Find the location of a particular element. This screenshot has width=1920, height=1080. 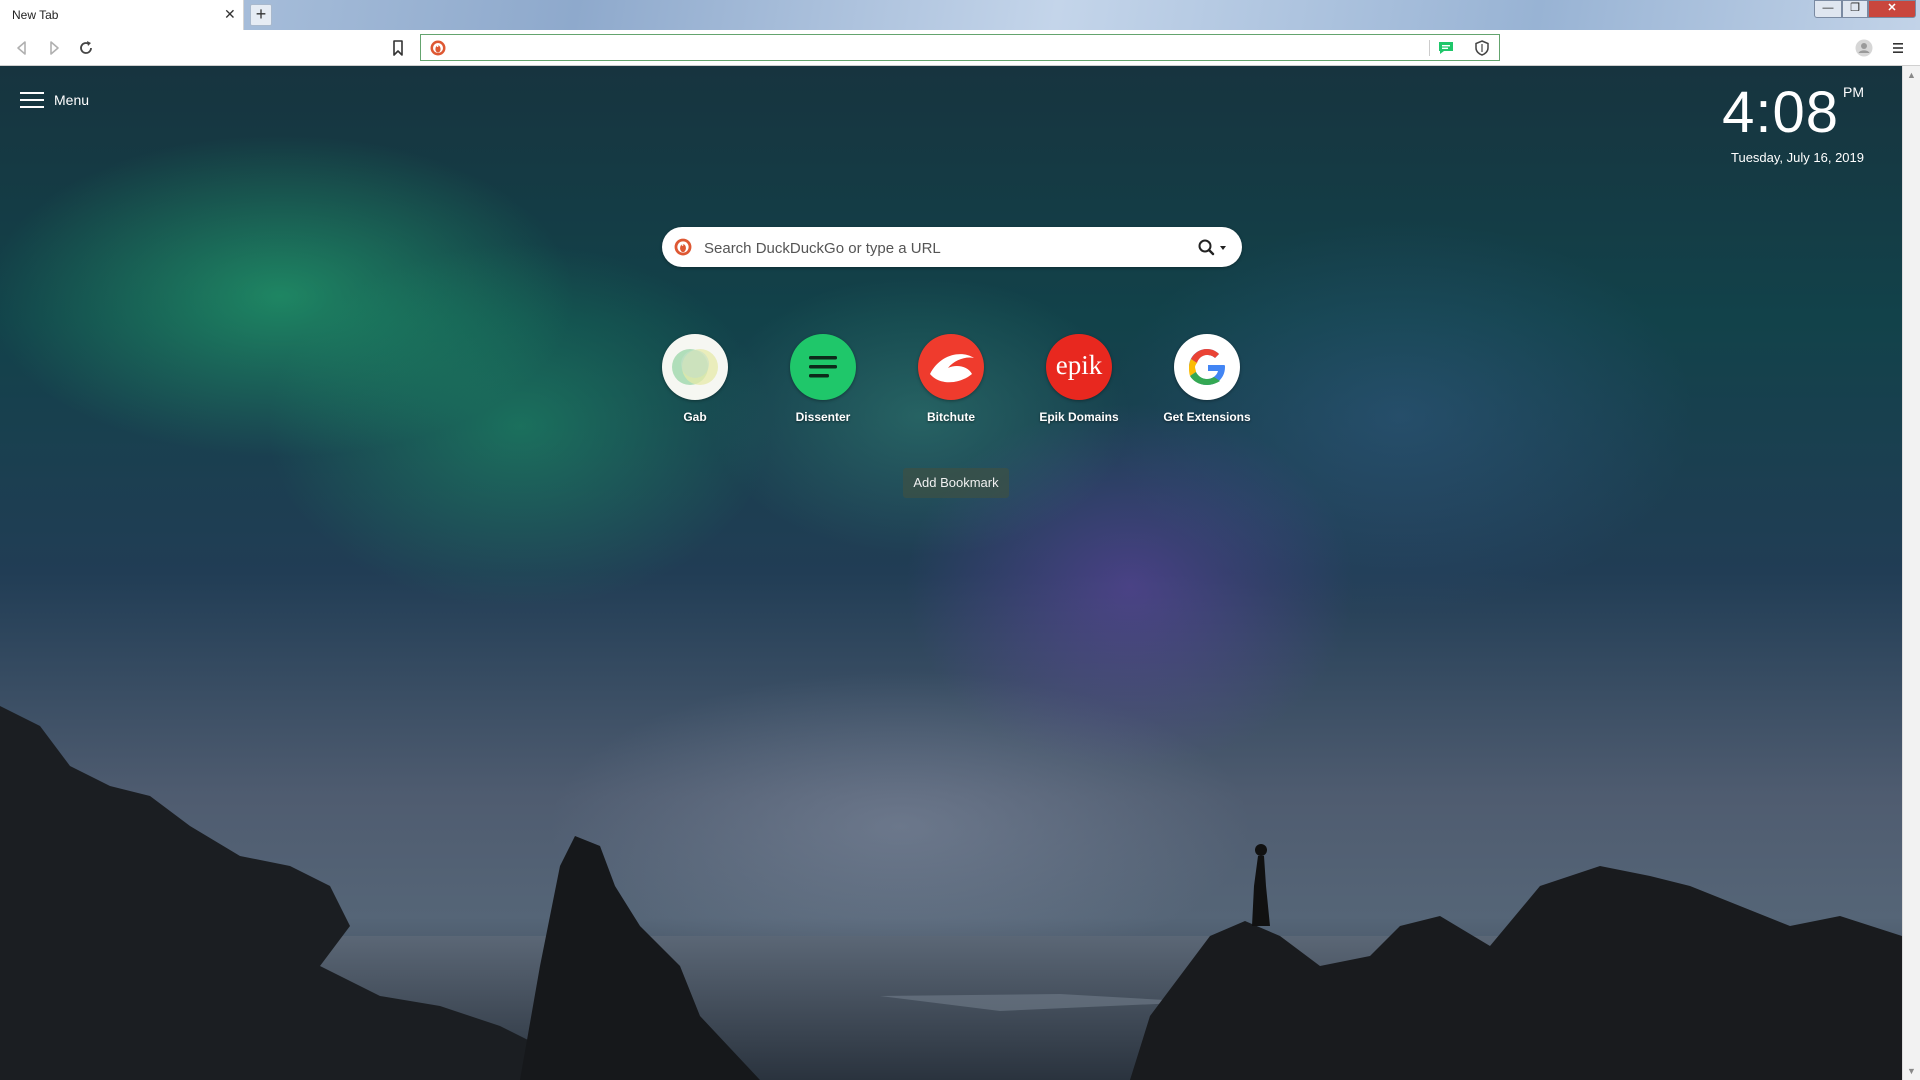

bookmark-icon is located at coordinates (398, 48).